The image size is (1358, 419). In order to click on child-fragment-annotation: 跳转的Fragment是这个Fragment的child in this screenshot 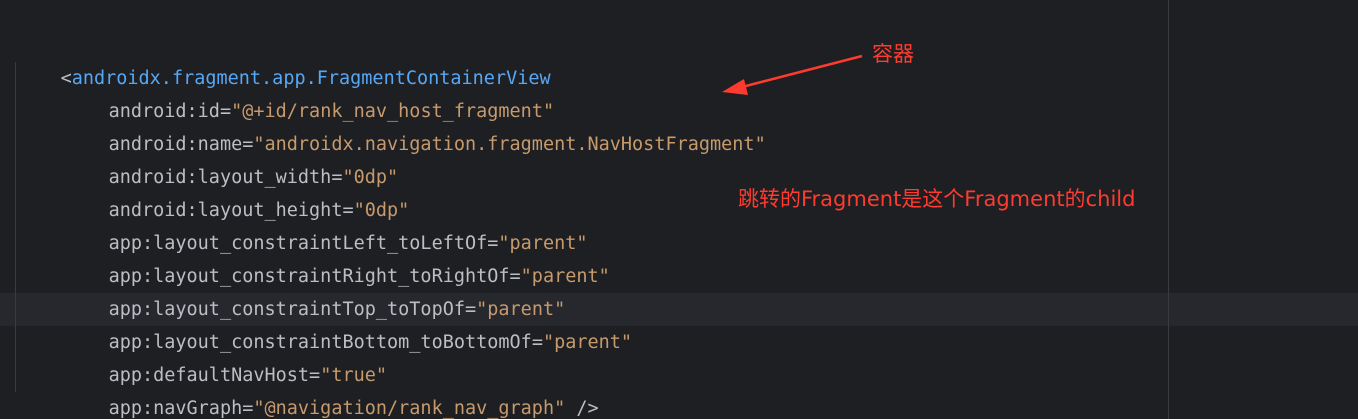, I will do `click(937, 199)`.